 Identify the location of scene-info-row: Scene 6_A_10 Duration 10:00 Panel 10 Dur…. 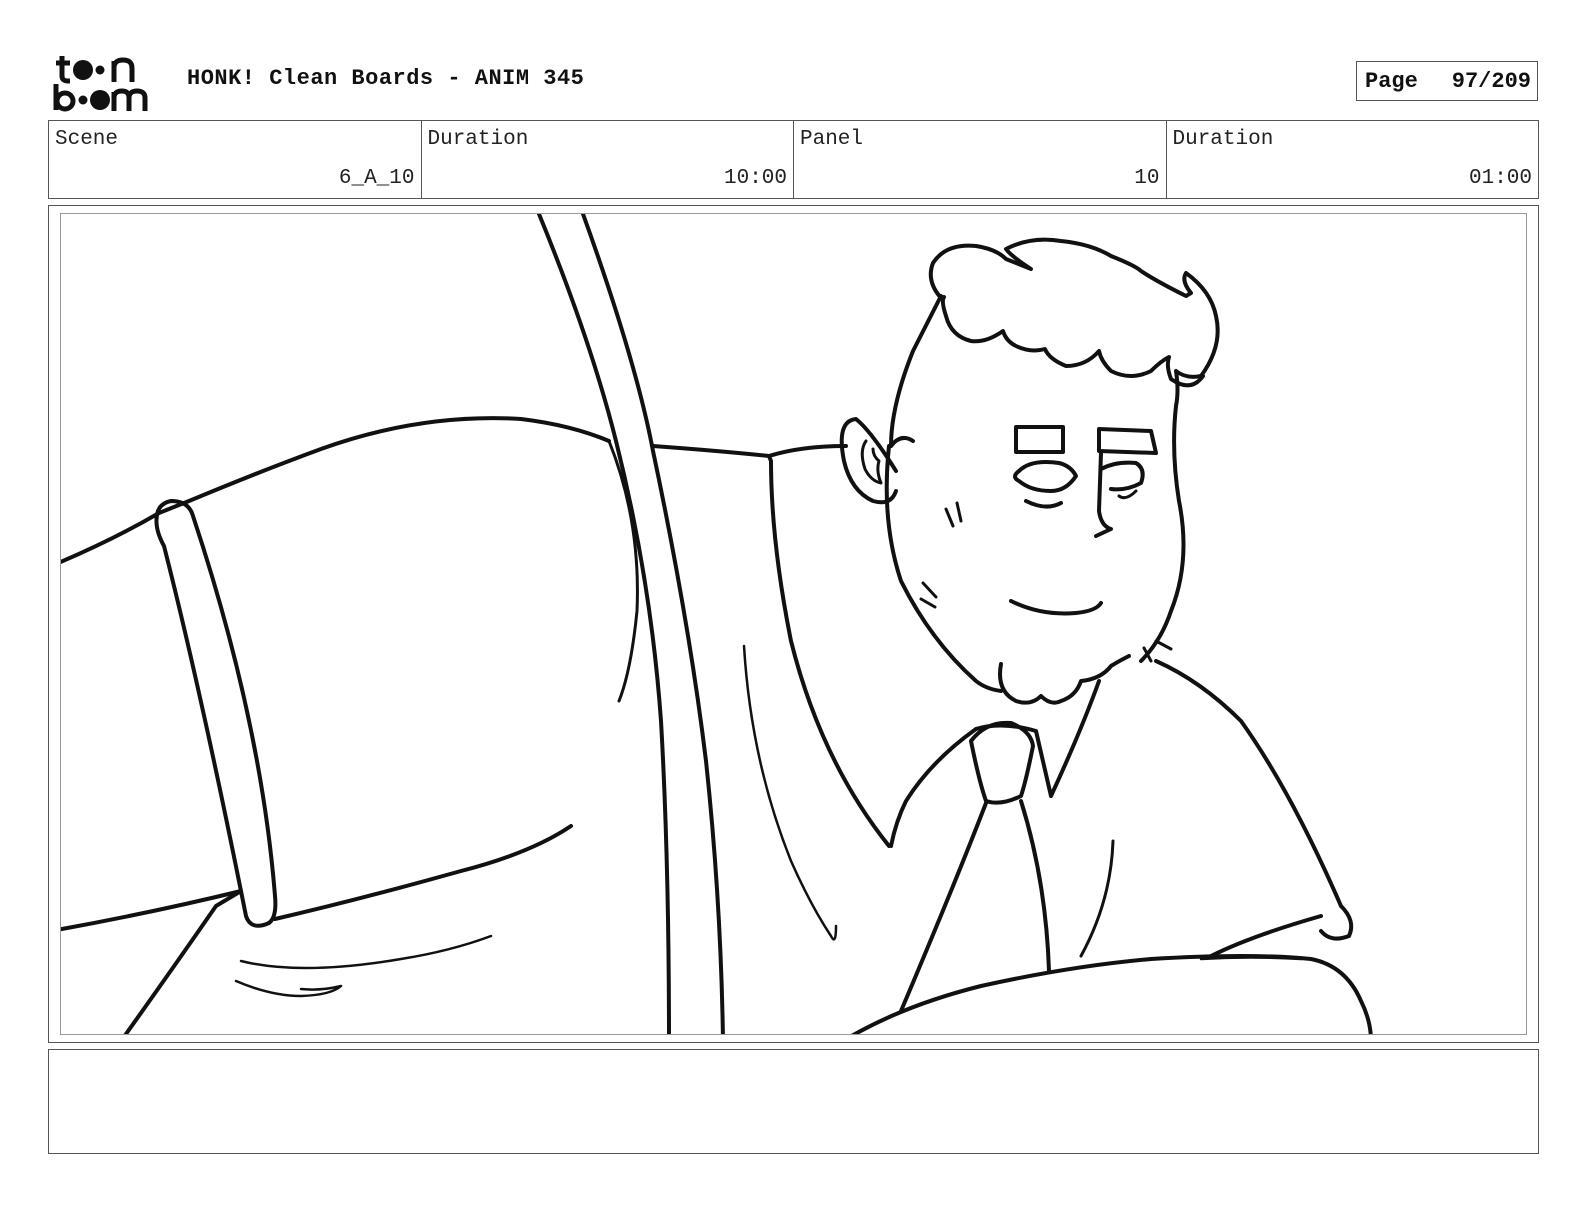
(793, 159).